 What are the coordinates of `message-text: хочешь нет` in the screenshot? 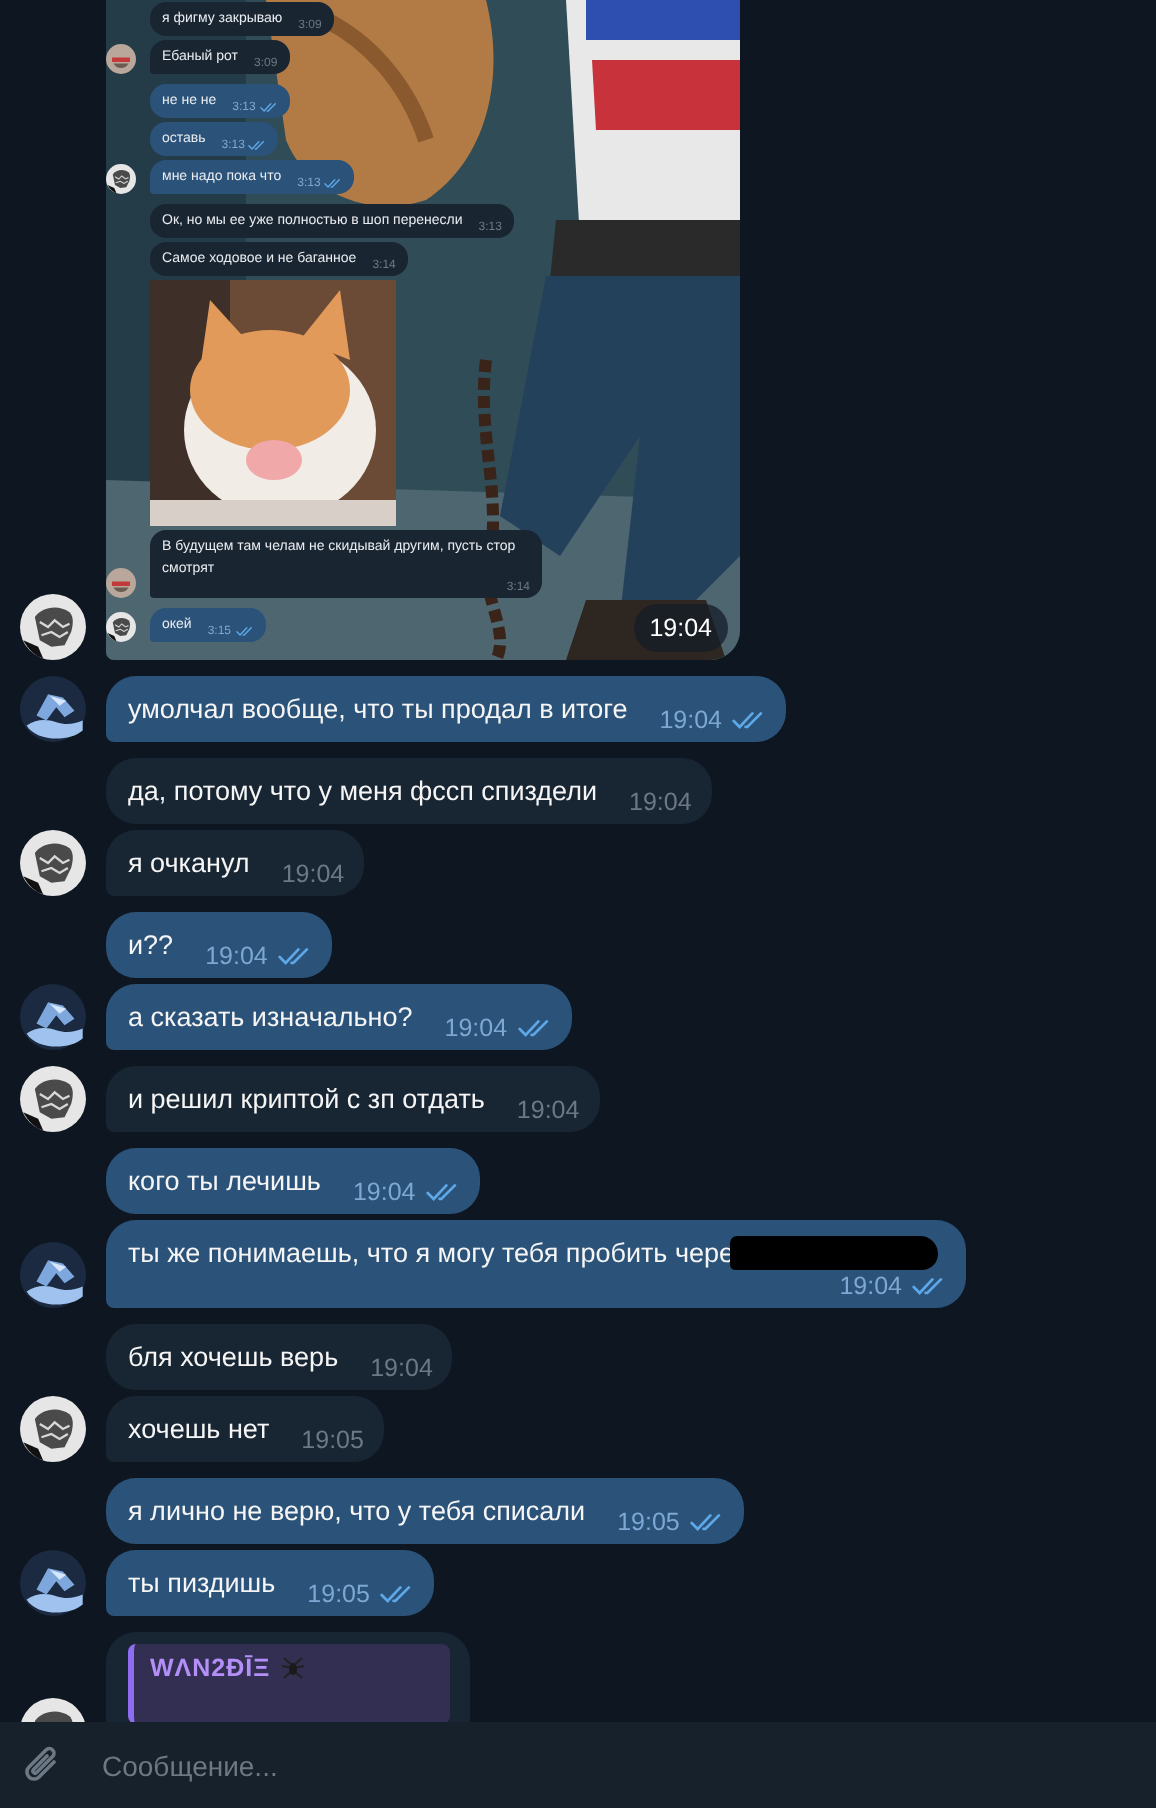 It's located at (199, 1429).